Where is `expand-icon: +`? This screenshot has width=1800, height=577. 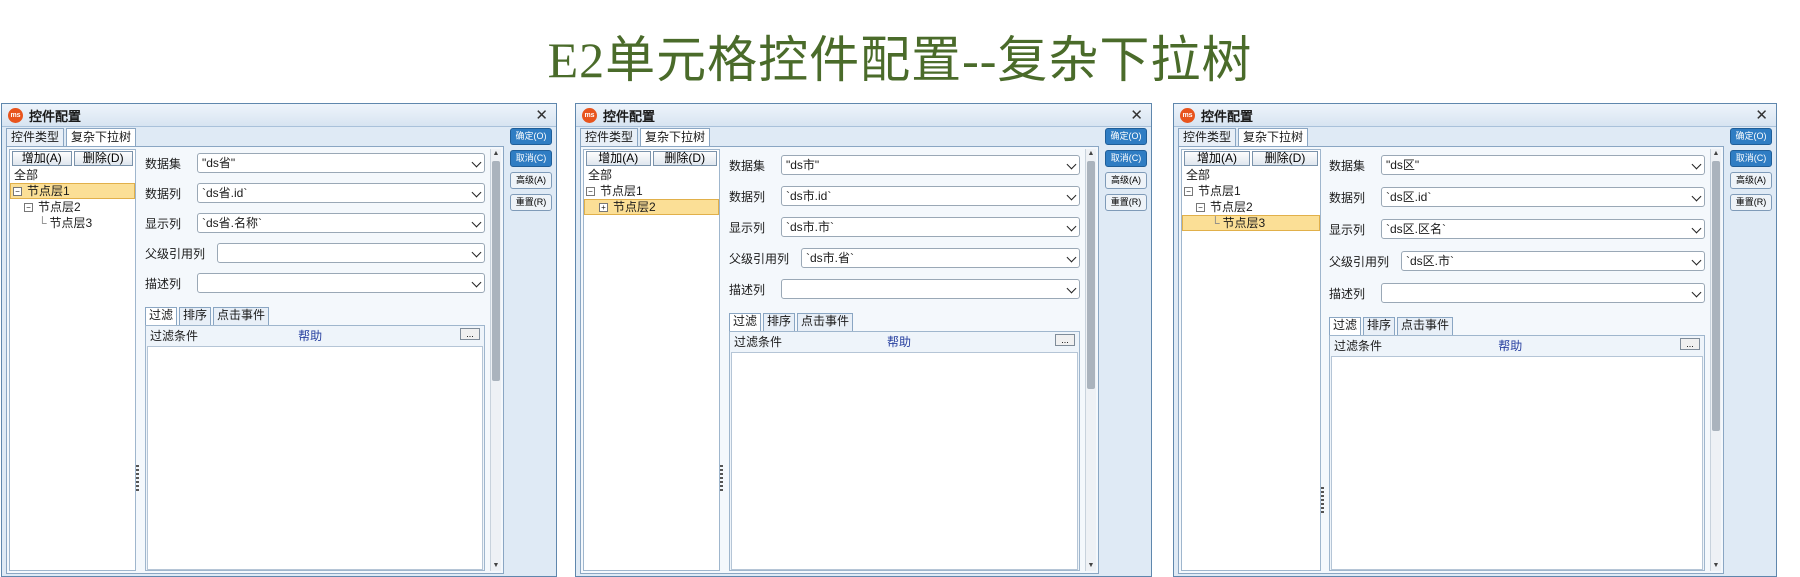
expand-icon: + is located at coordinates (603, 208).